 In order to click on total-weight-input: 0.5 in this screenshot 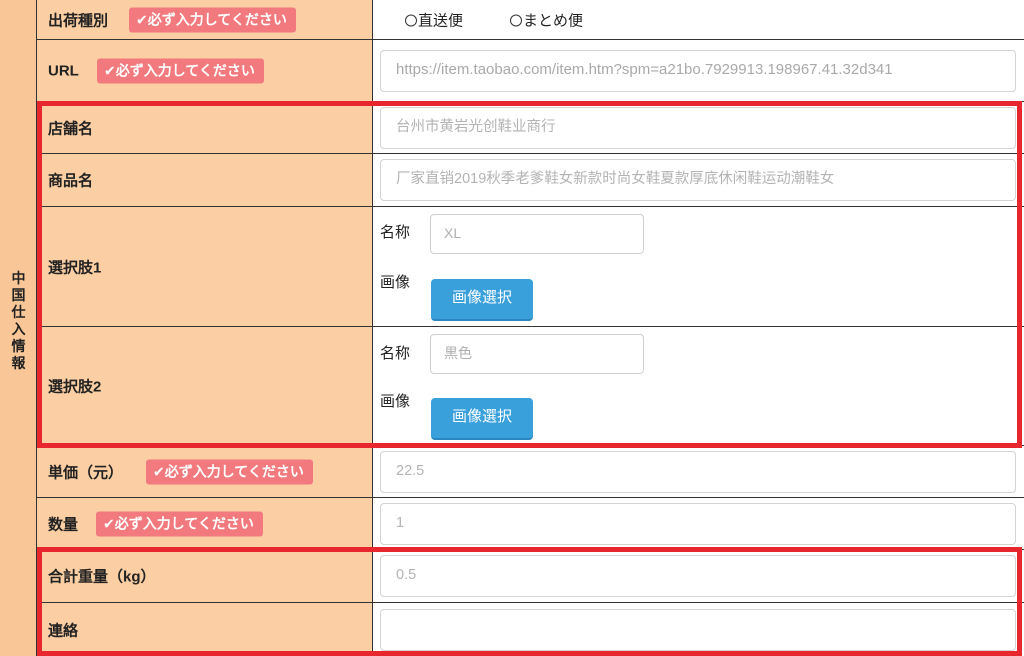, I will do `click(698, 576)`.